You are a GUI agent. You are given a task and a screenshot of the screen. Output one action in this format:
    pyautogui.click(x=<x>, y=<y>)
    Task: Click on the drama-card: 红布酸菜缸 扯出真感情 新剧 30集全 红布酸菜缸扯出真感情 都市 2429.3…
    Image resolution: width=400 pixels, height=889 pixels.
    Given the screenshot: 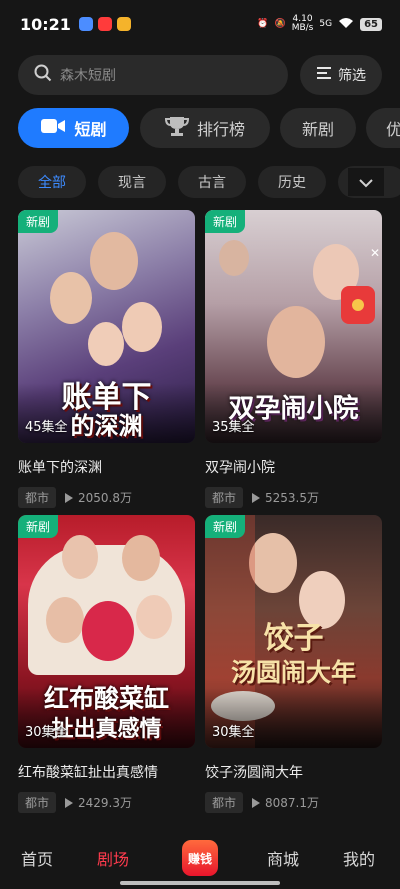 What is the action you would take?
    pyautogui.click(x=106, y=664)
    